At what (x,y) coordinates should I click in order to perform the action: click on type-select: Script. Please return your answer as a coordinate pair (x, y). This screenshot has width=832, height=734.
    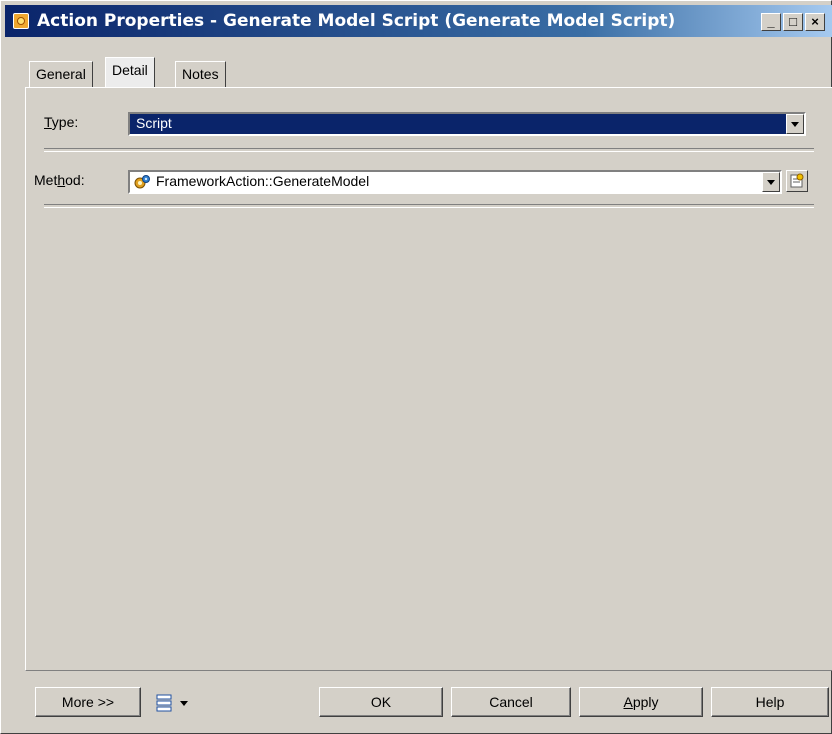
    Looking at the image, I should click on (467, 124).